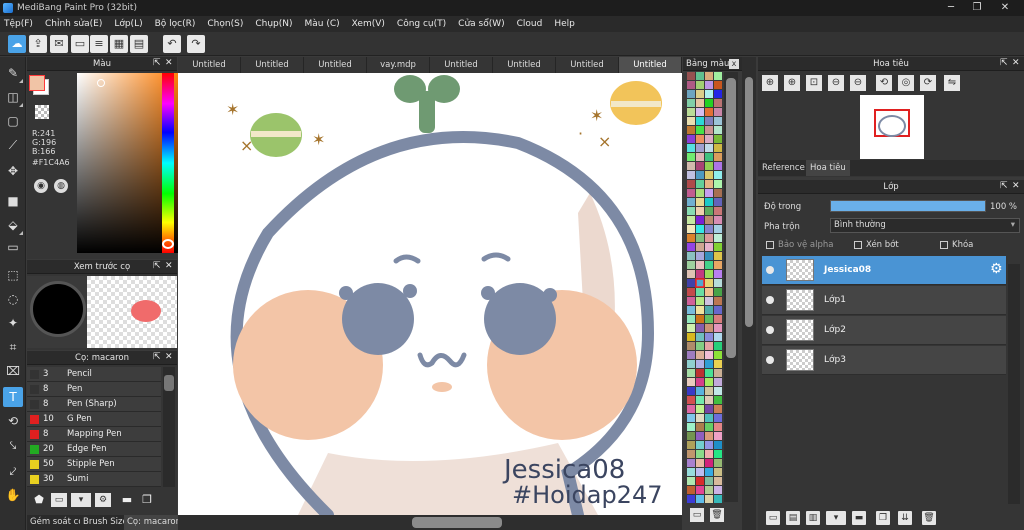  What do you see at coordinates (81, 500) in the screenshot?
I see `brush-menu-icon: ▾` at bounding box center [81, 500].